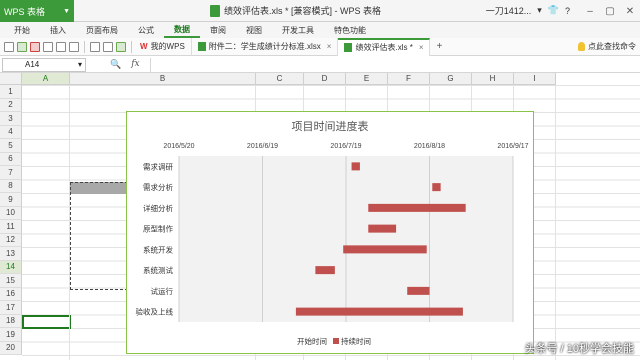 This screenshot has height=360, width=640. I want to click on user-area: 一刀1412... ▾ 👕 ?, so click(528, 10).